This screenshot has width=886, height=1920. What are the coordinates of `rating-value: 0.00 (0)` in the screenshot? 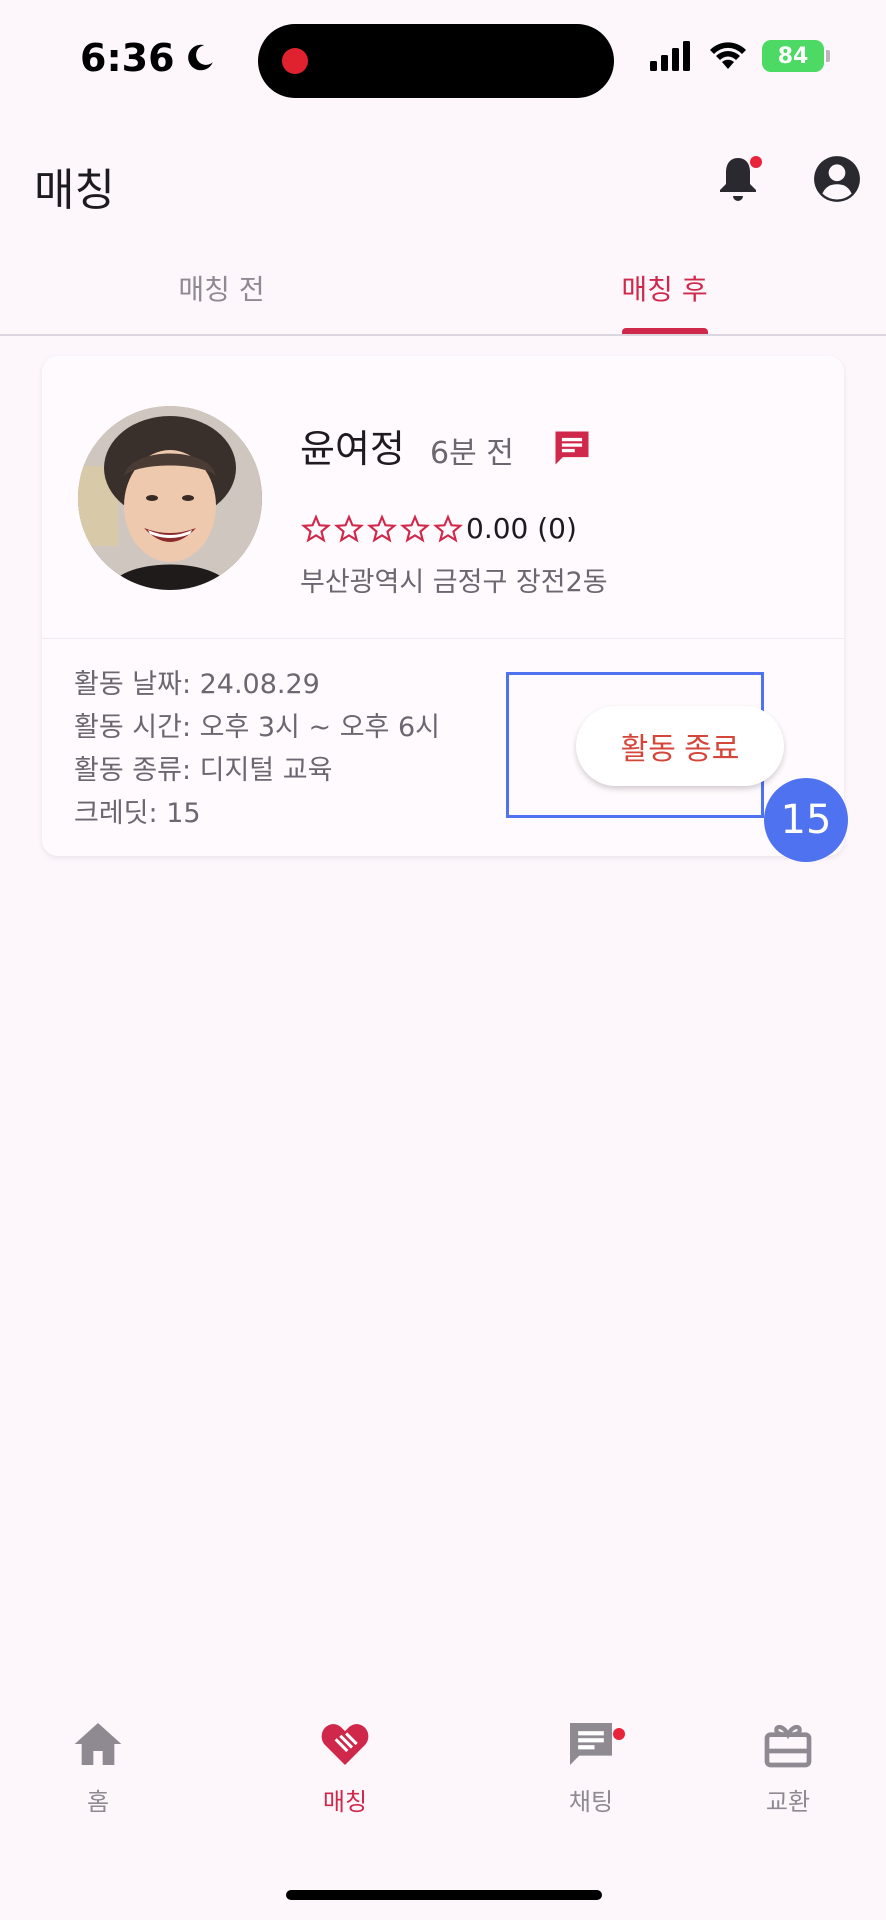 It's located at (521, 528).